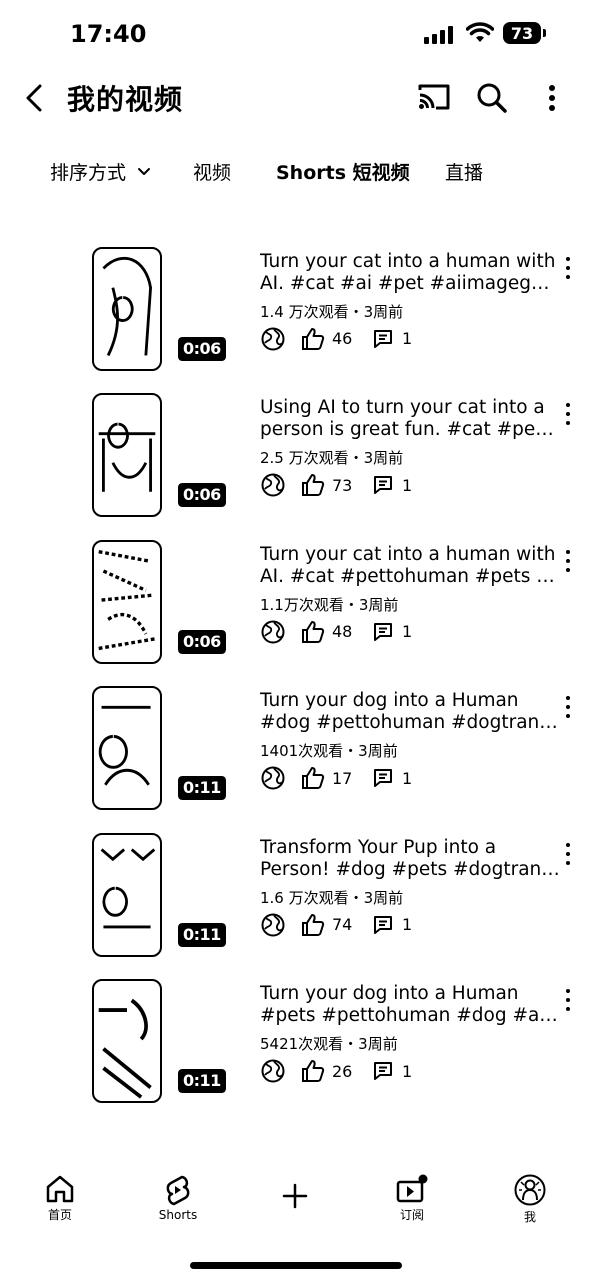 The image size is (591, 1280). Describe the element at coordinates (342, 924) in the screenshot. I see `like-count: 74` at that location.